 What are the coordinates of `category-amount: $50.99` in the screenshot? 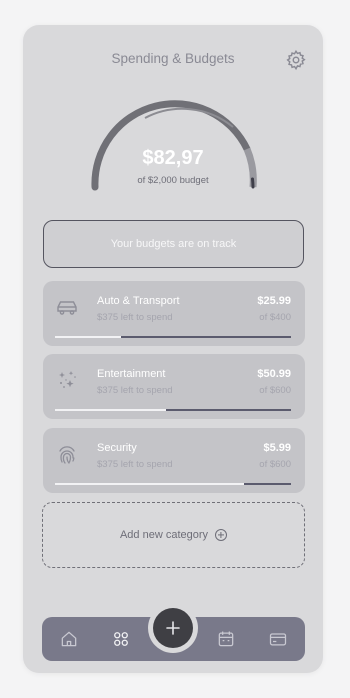 It's located at (274, 374).